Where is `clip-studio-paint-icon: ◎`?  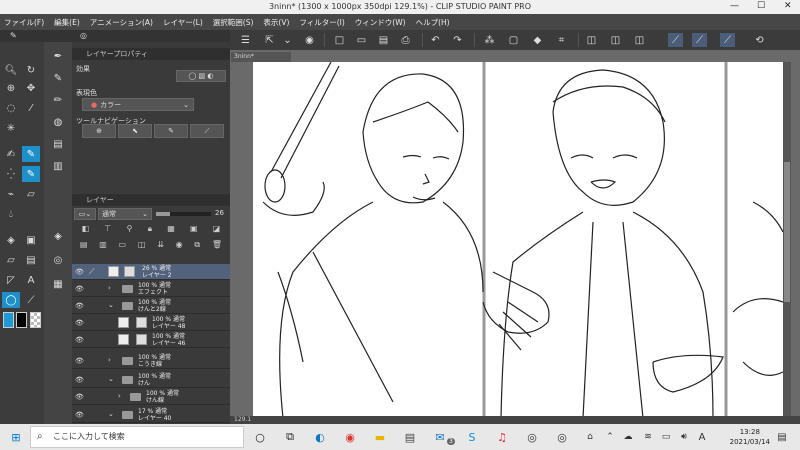 clip-studio-paint-icon: ◎ is located at coordinates (562, 437).